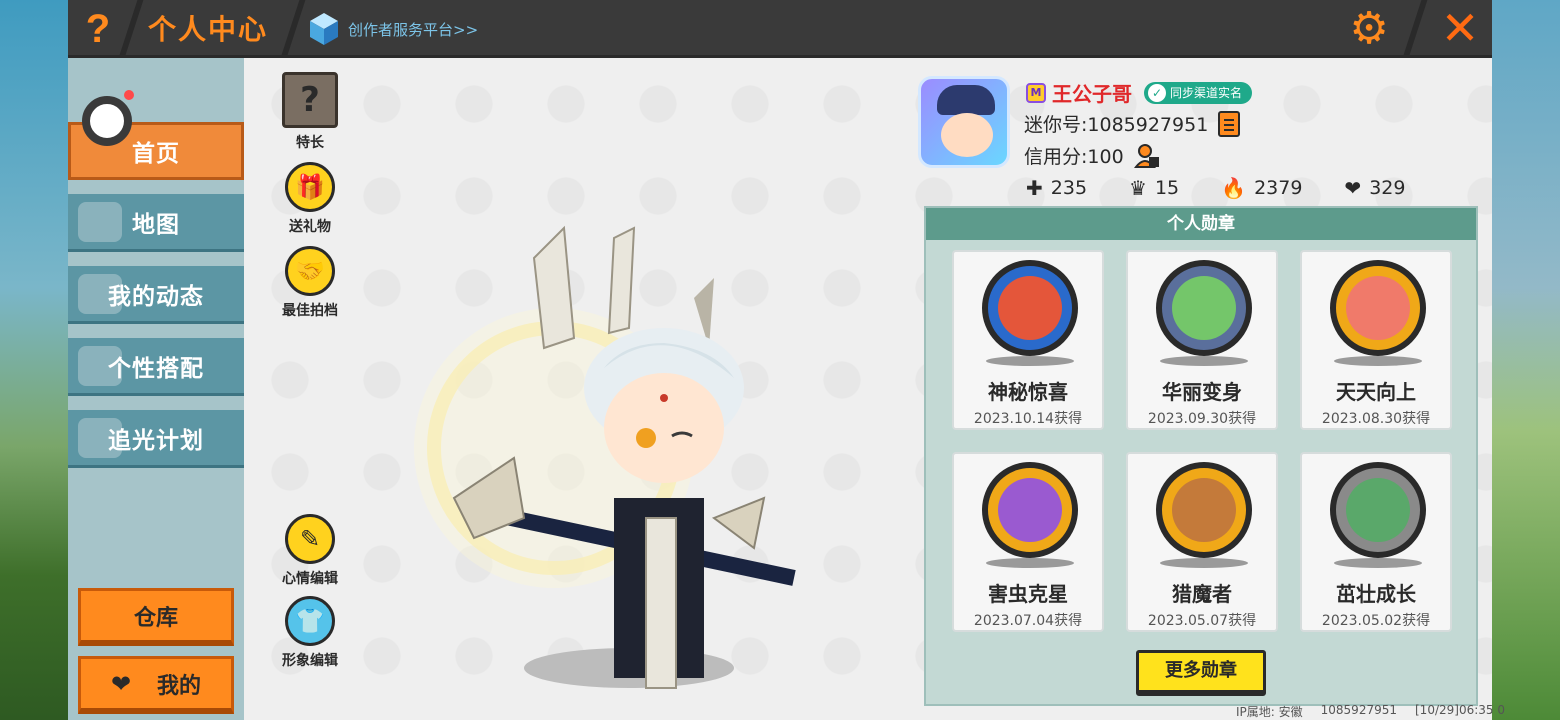 The height and width of the screenshot is (720, 1560). I want to click on ip-location: IP属地: 安徽, so click(1269, 712).